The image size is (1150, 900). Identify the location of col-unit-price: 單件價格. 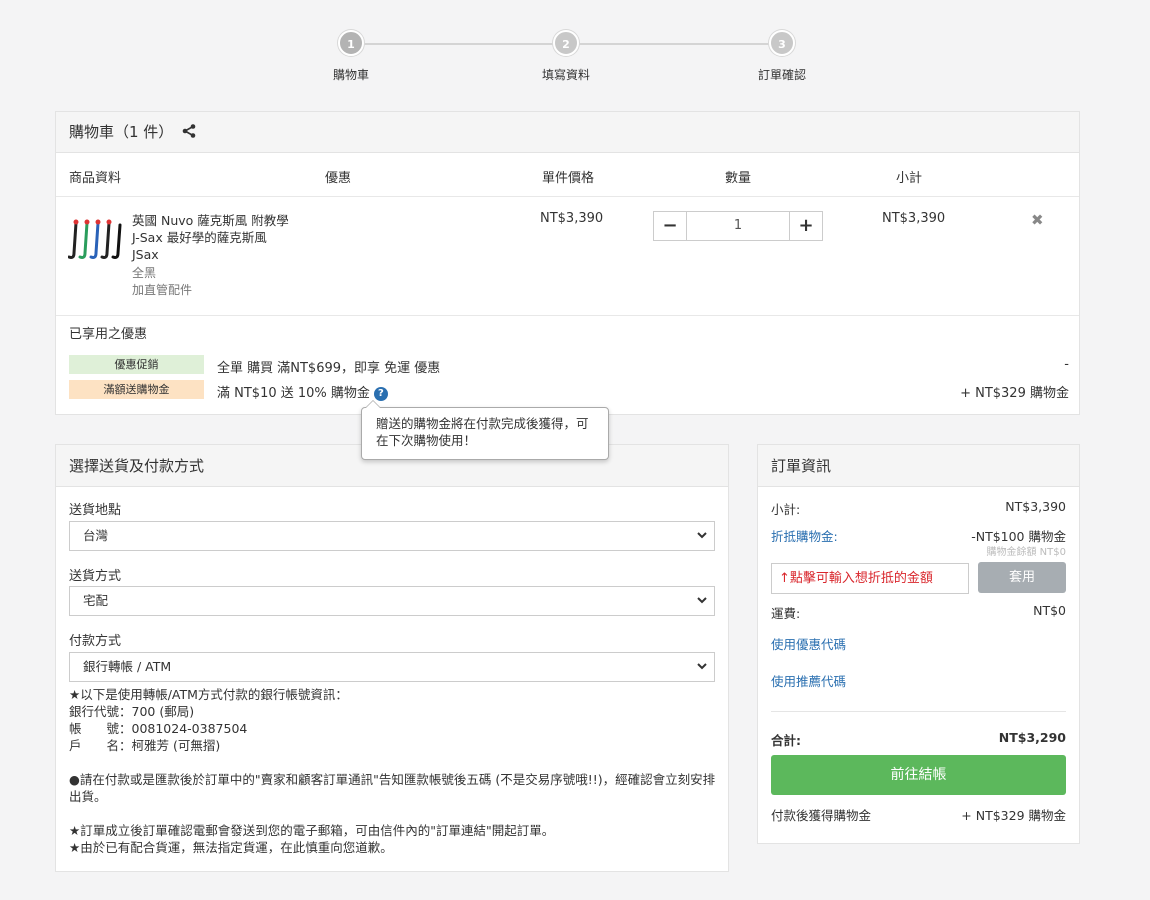
(568, 178).